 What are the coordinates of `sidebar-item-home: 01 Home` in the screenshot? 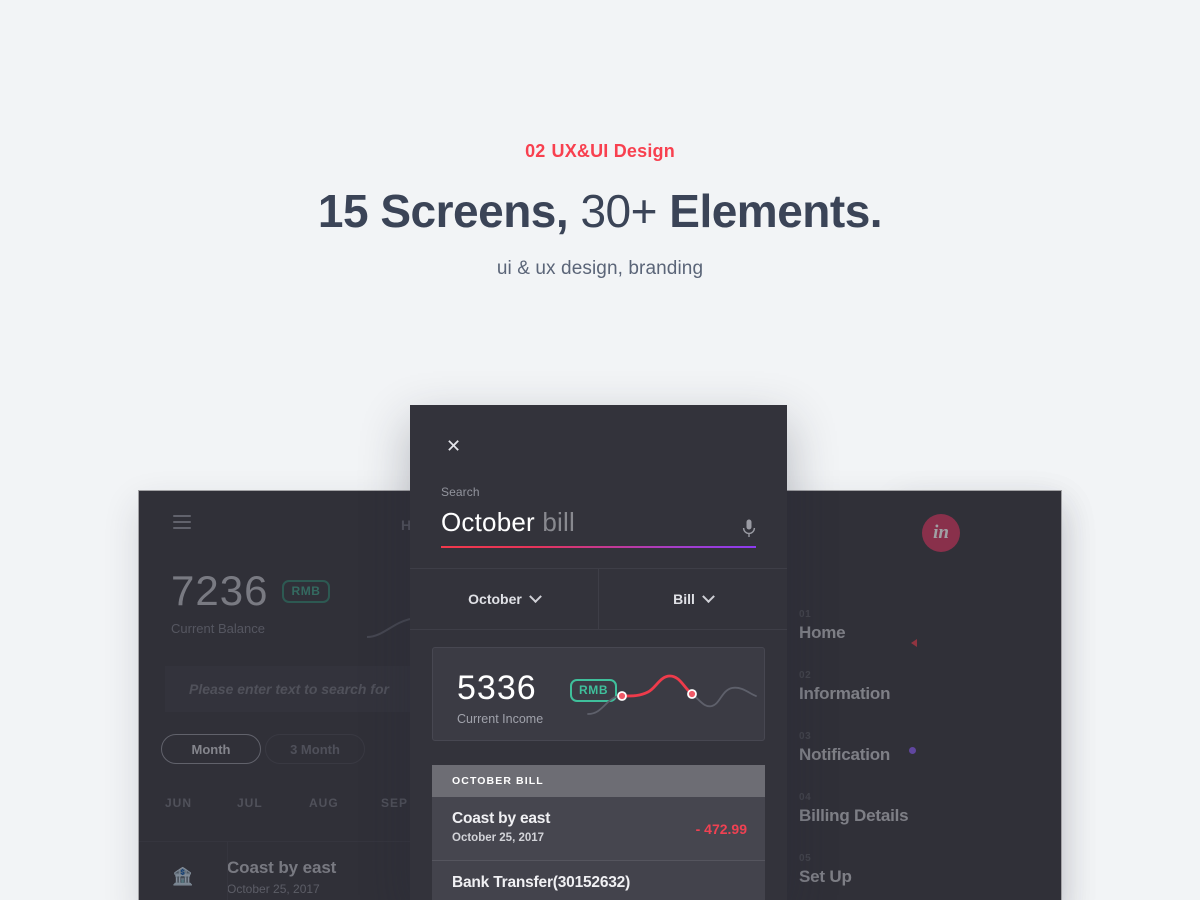 It's located at (853, 626).